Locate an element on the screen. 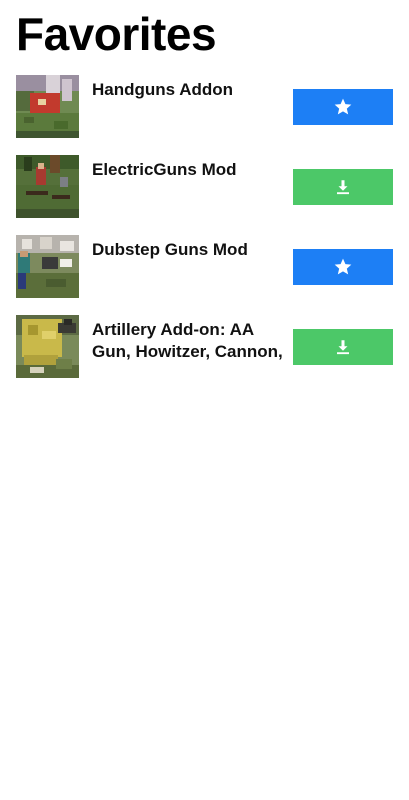 This screenshot has height=800, width=409. item-title: Handguns Addon is located at coordinates (163, 89).